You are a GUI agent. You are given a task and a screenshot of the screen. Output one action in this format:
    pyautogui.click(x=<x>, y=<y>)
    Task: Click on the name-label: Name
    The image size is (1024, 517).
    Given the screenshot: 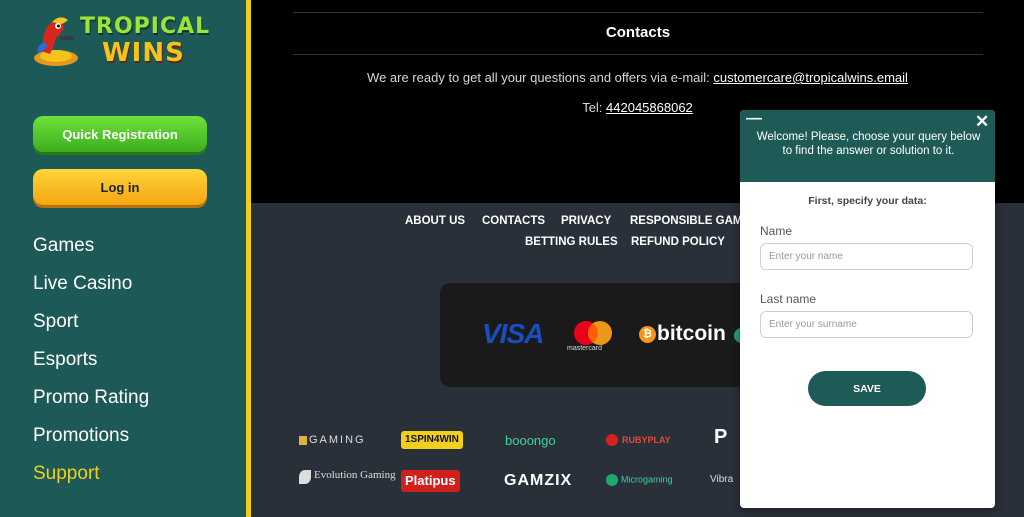 What is the action you would take?
    pyautogui.click(x=776, y=231)
    